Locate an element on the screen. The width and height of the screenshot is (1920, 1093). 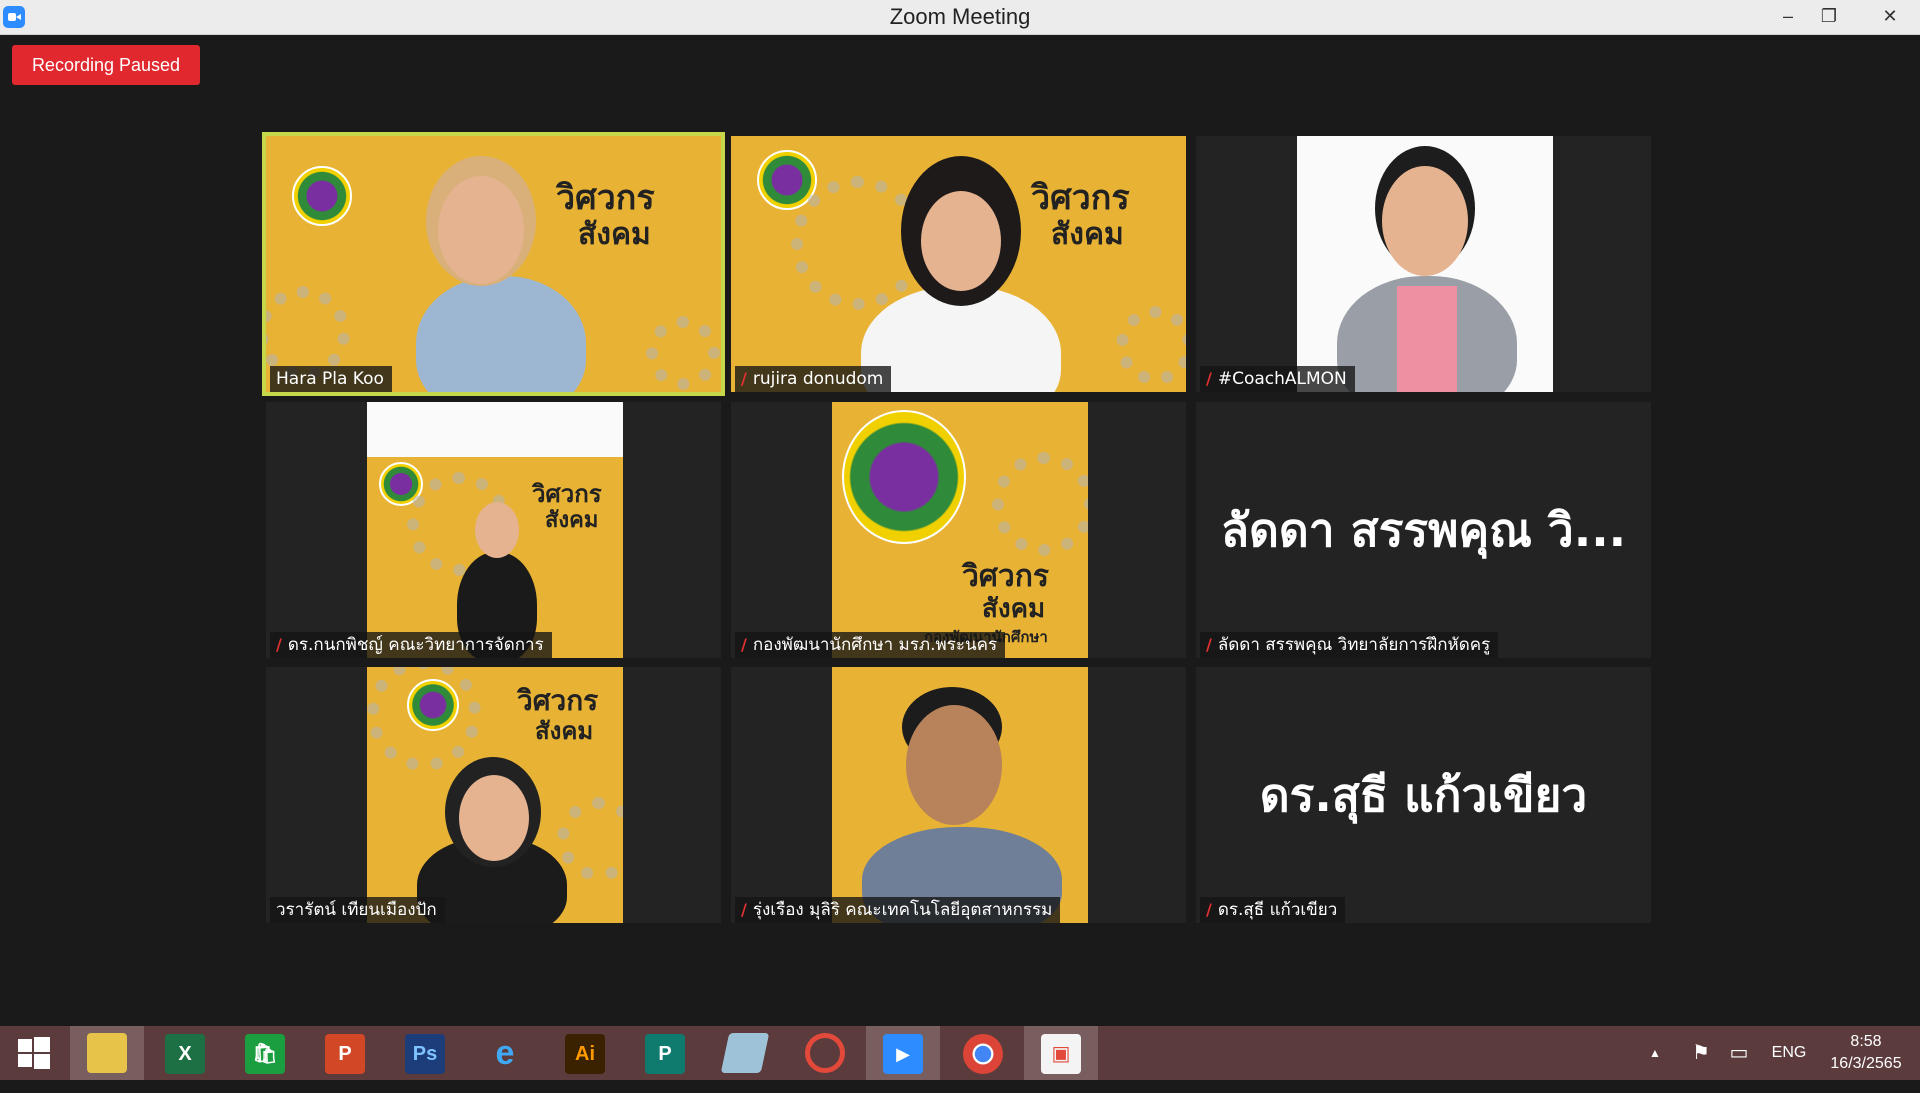
internet-explorer-button: e is located at coordinates (505, 1053).